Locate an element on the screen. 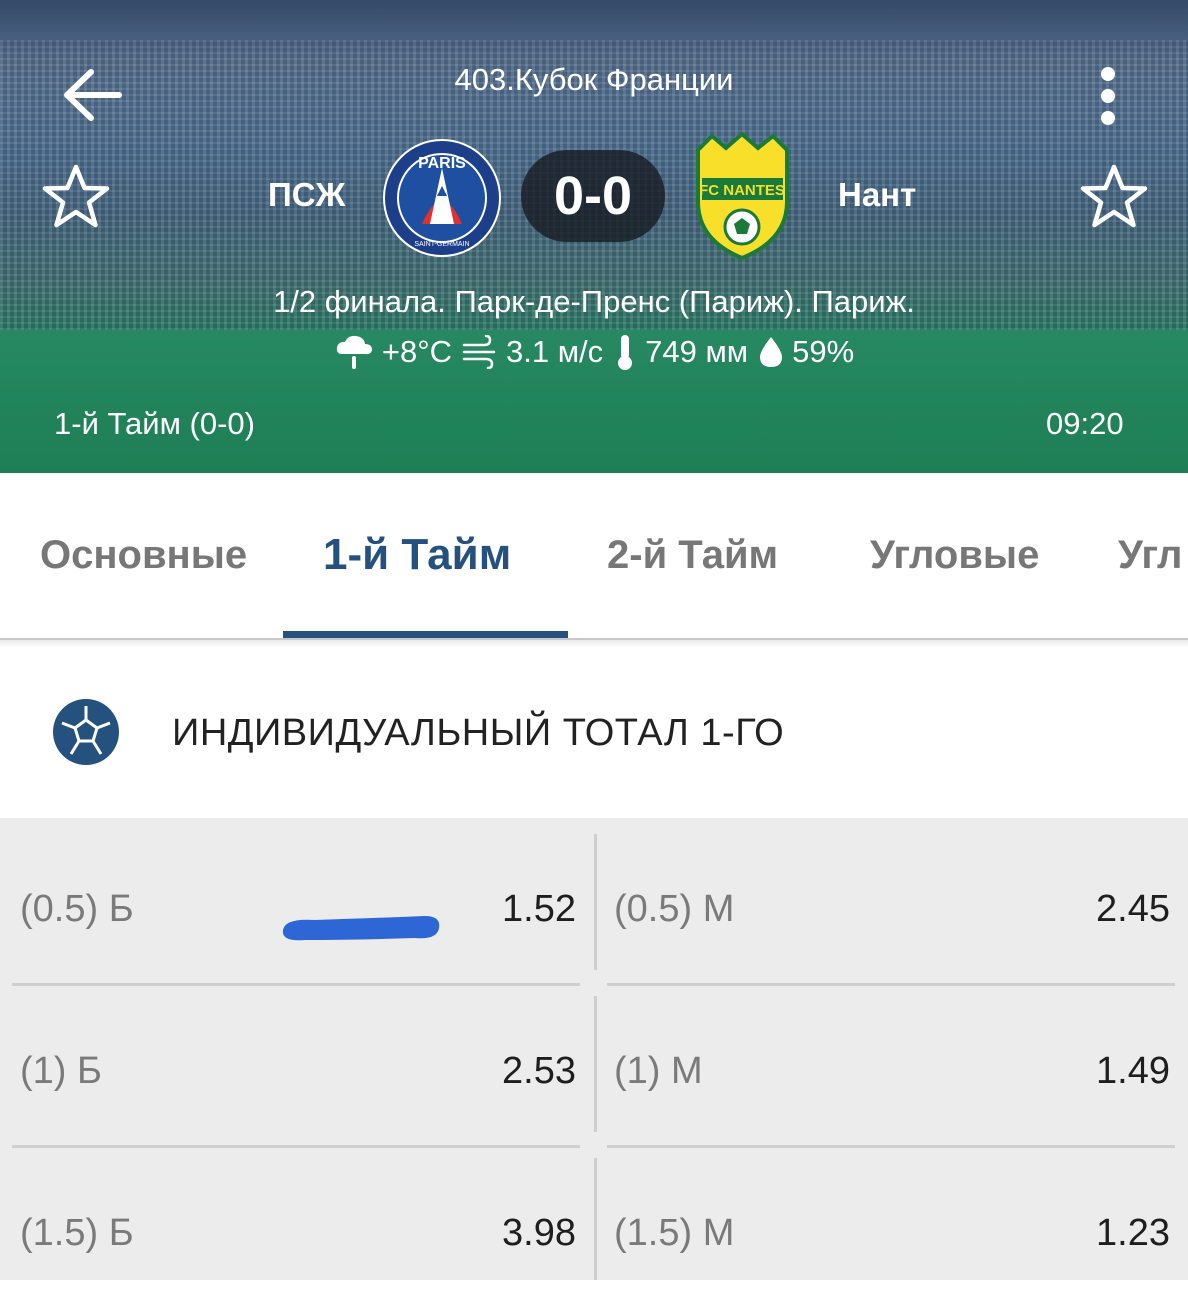 This screenshot has height=1310, width=1188. tab-main: Основные is located at coordinates (143, 555).